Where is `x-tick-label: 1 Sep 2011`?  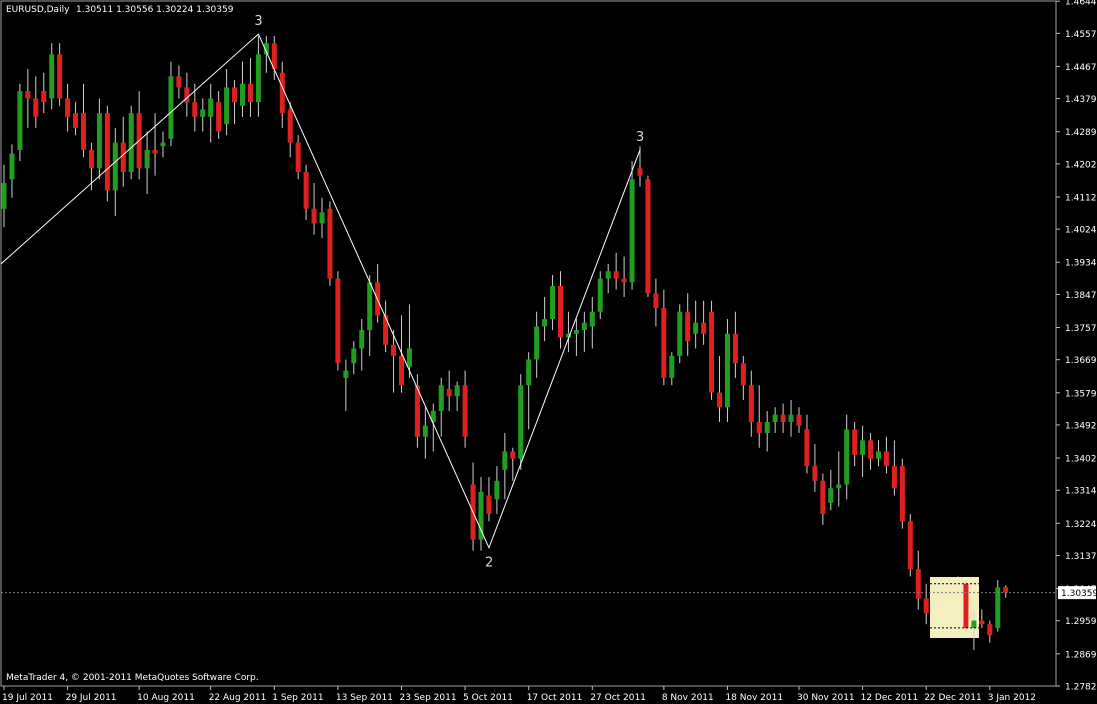 x-tick-label: 1 Sep 2011 is located at coordinates (297, 698).